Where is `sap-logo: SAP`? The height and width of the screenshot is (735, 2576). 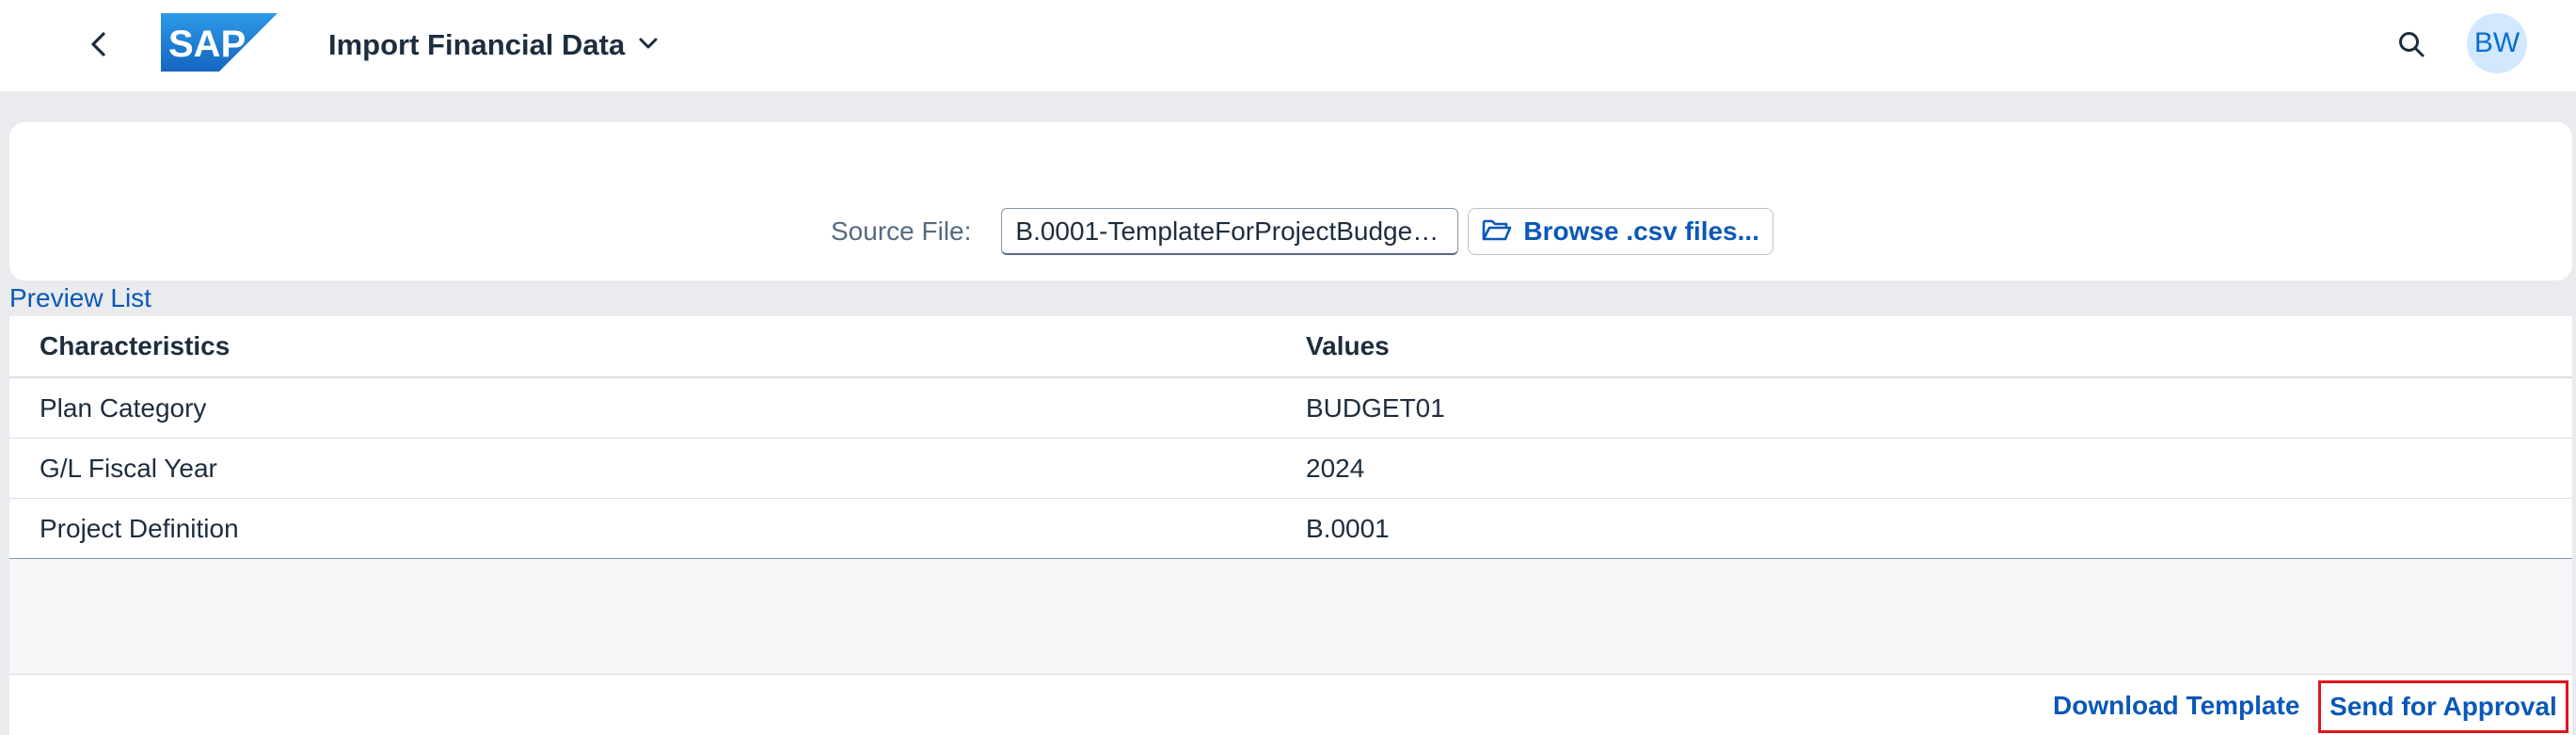
sap-logo: SAP is located at coordinates (220, 42).